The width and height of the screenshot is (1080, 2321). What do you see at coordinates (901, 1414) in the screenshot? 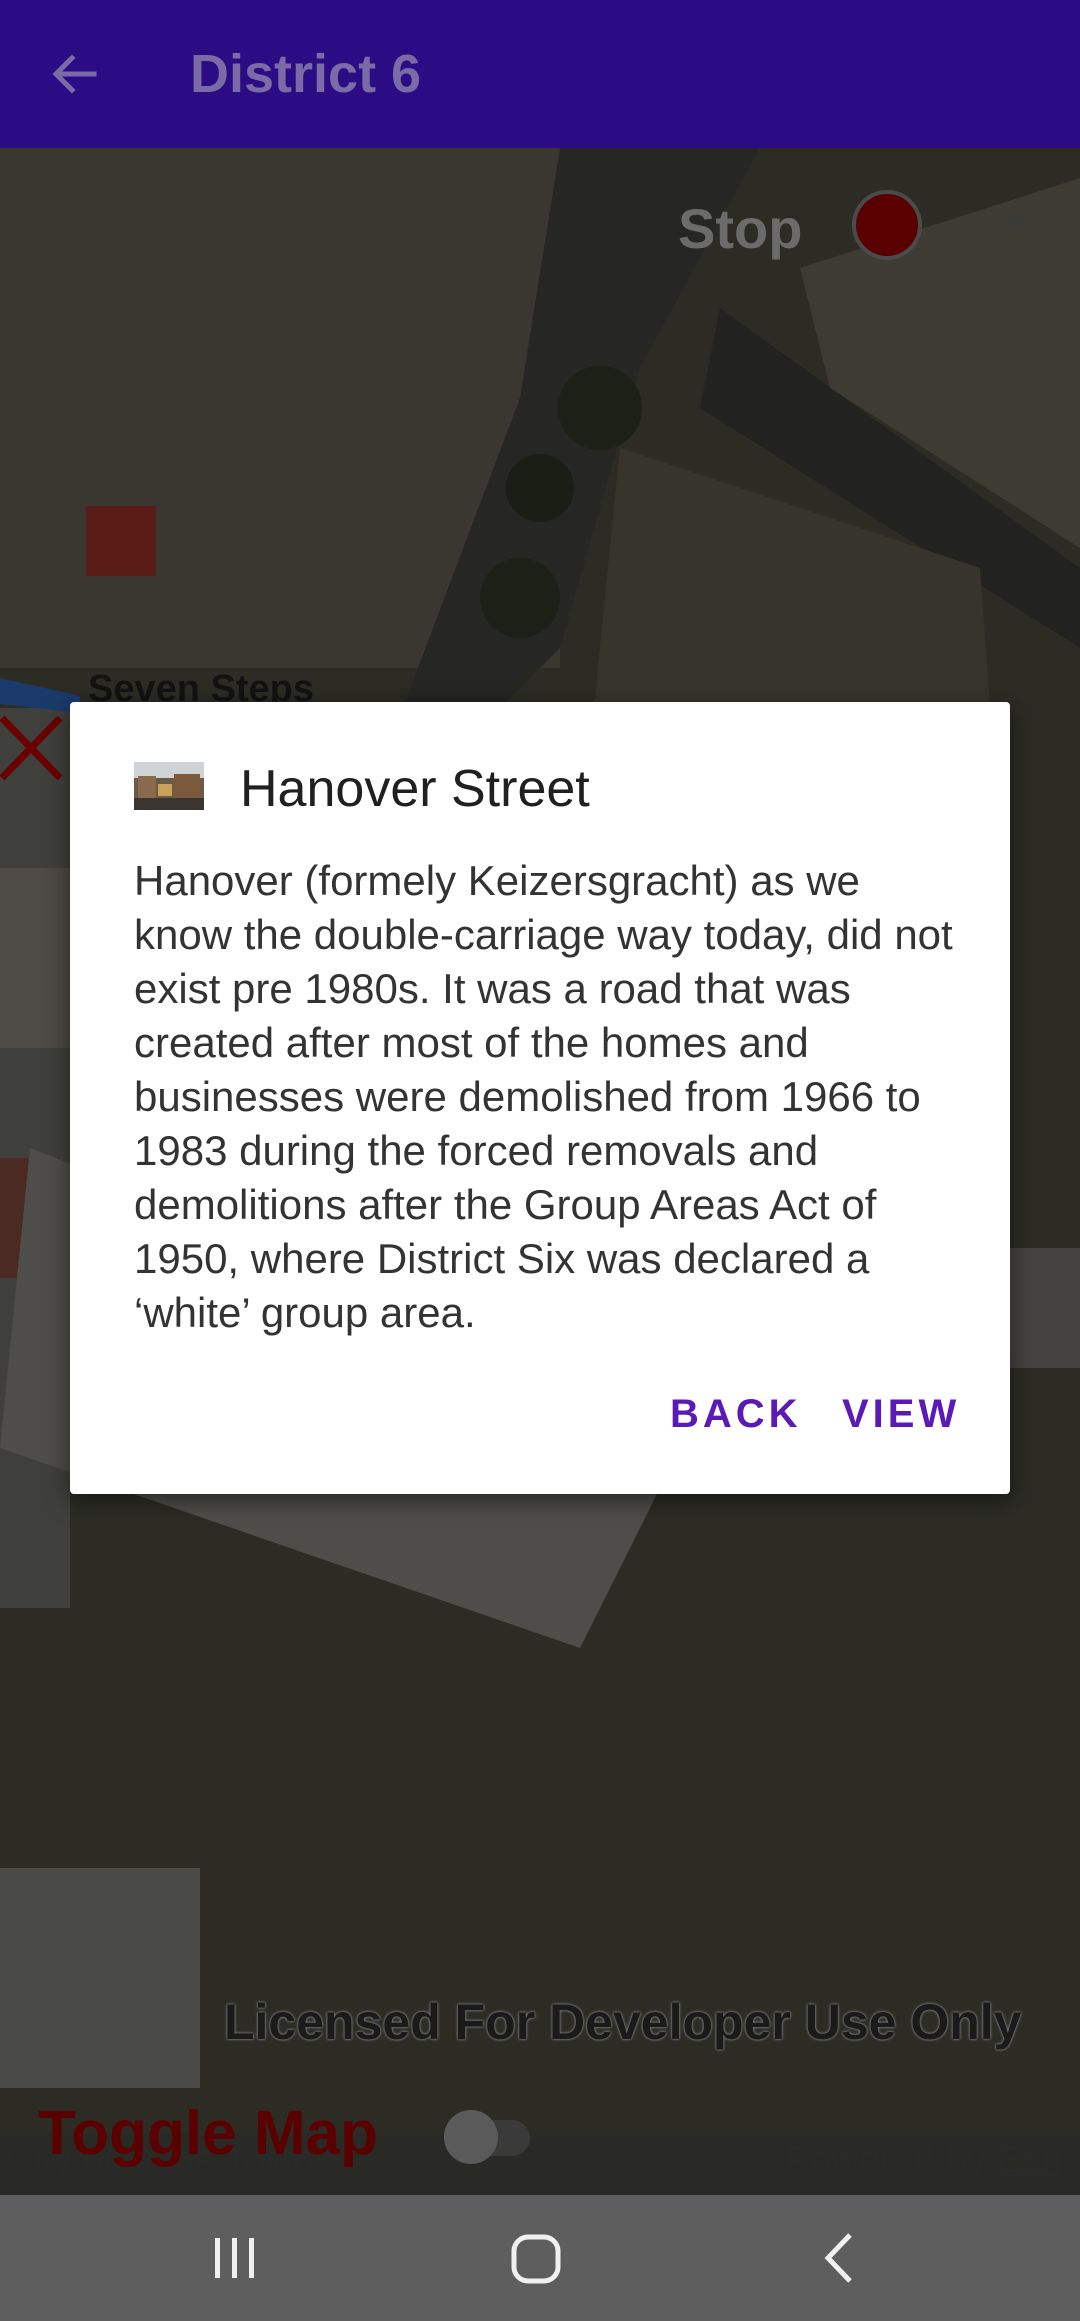
I see `view-button: VIEW` at bounding box center [901, 1414].